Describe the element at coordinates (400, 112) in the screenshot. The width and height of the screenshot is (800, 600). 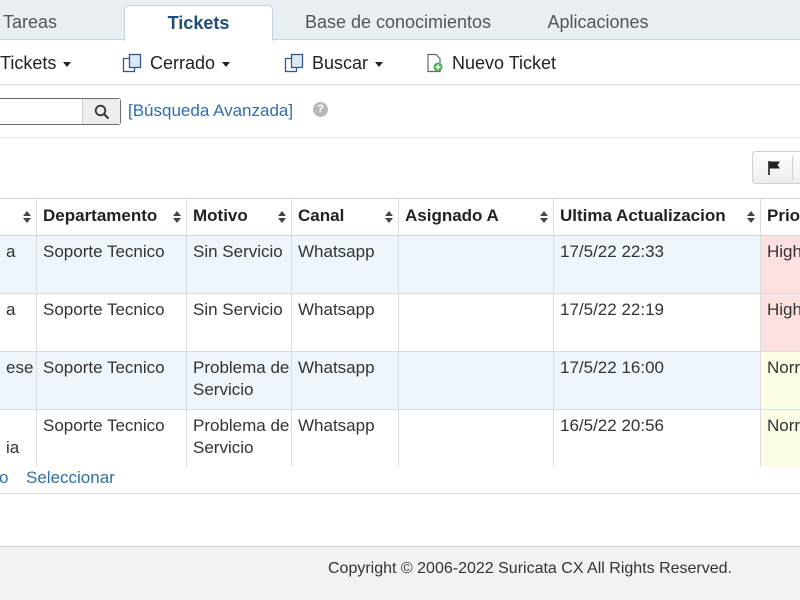
I see `search-row: [Búsqueda Avanzada]` at that location.